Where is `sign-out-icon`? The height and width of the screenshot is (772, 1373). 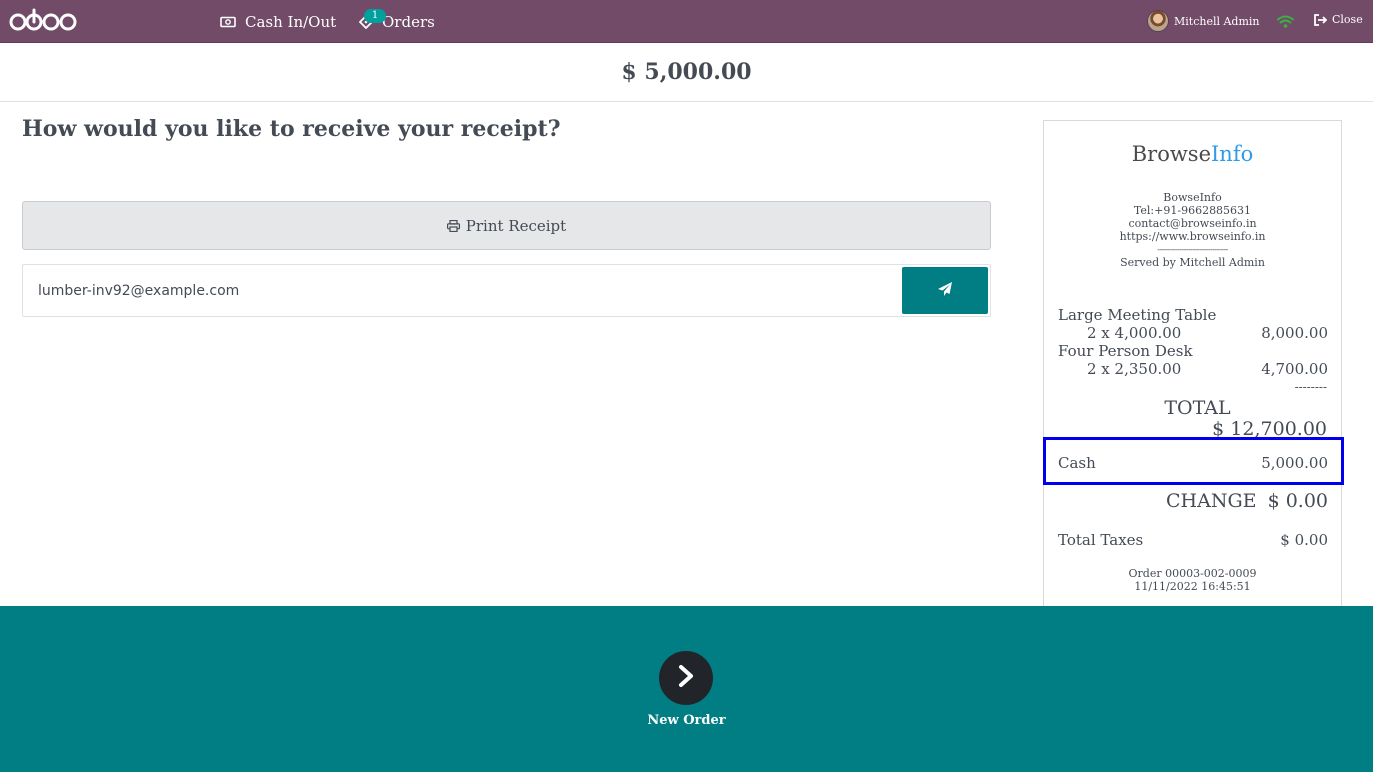 sign-out-icon is located at coordinates (1320, 19).